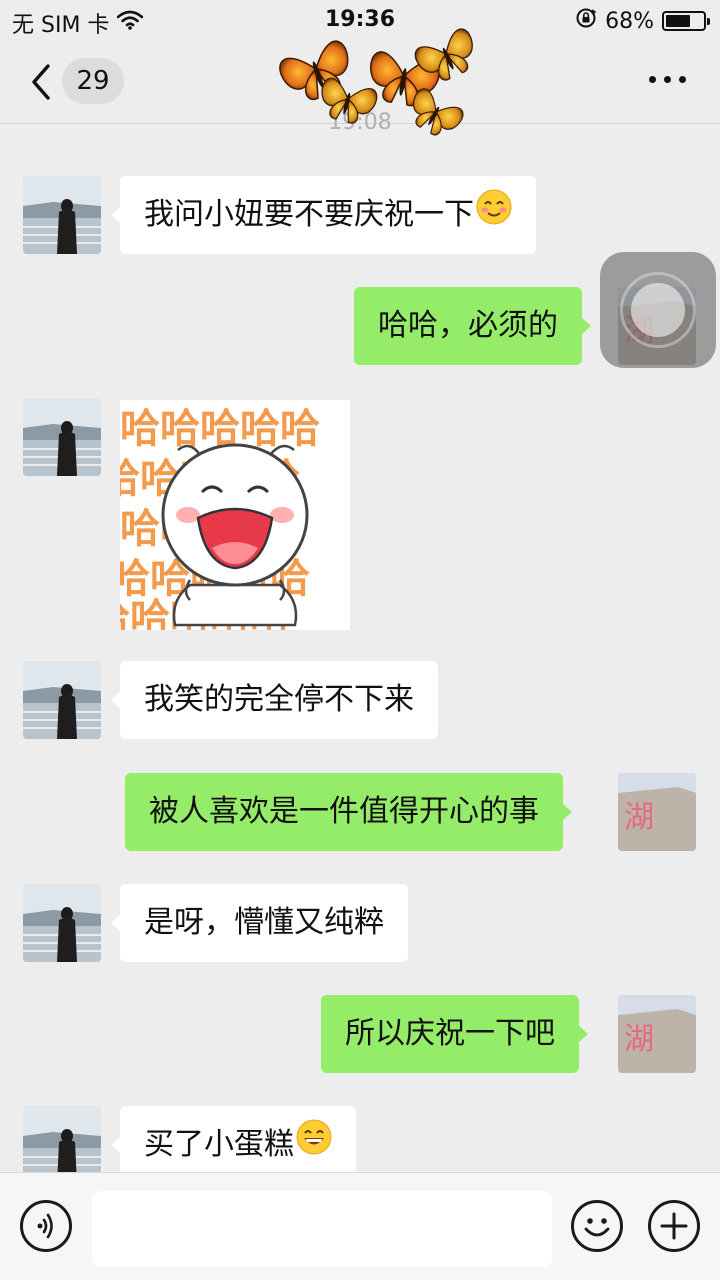 The image size is (720, 1280). What do you see at coordinates (93, 81) in the screenshot?
I see `unread-count-badge: 29` at bounding box center [93, 81].